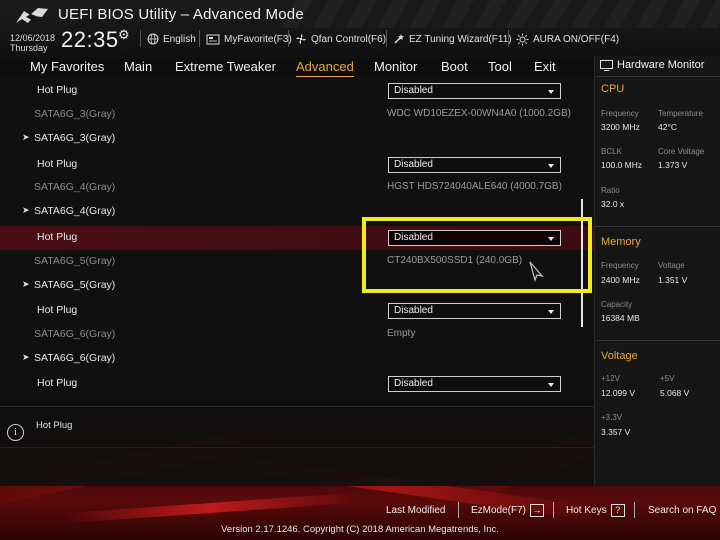  I want to click on aura-toggle-button: AURA ON/OFF(F4), so click(567, 39).